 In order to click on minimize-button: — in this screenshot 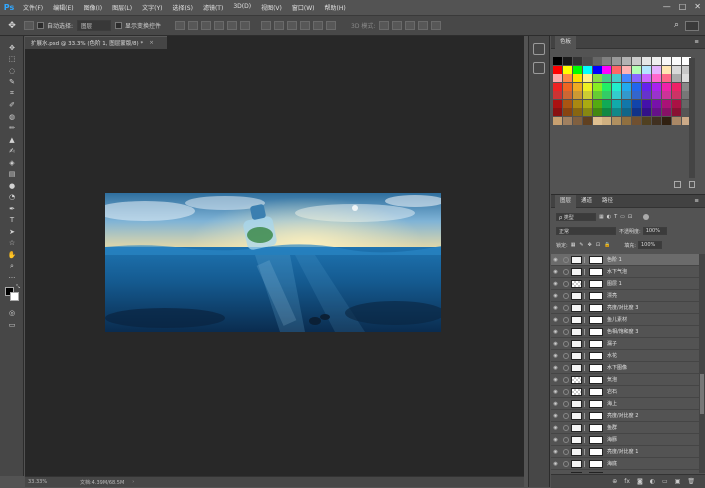, I will do `click(667, 6)`.